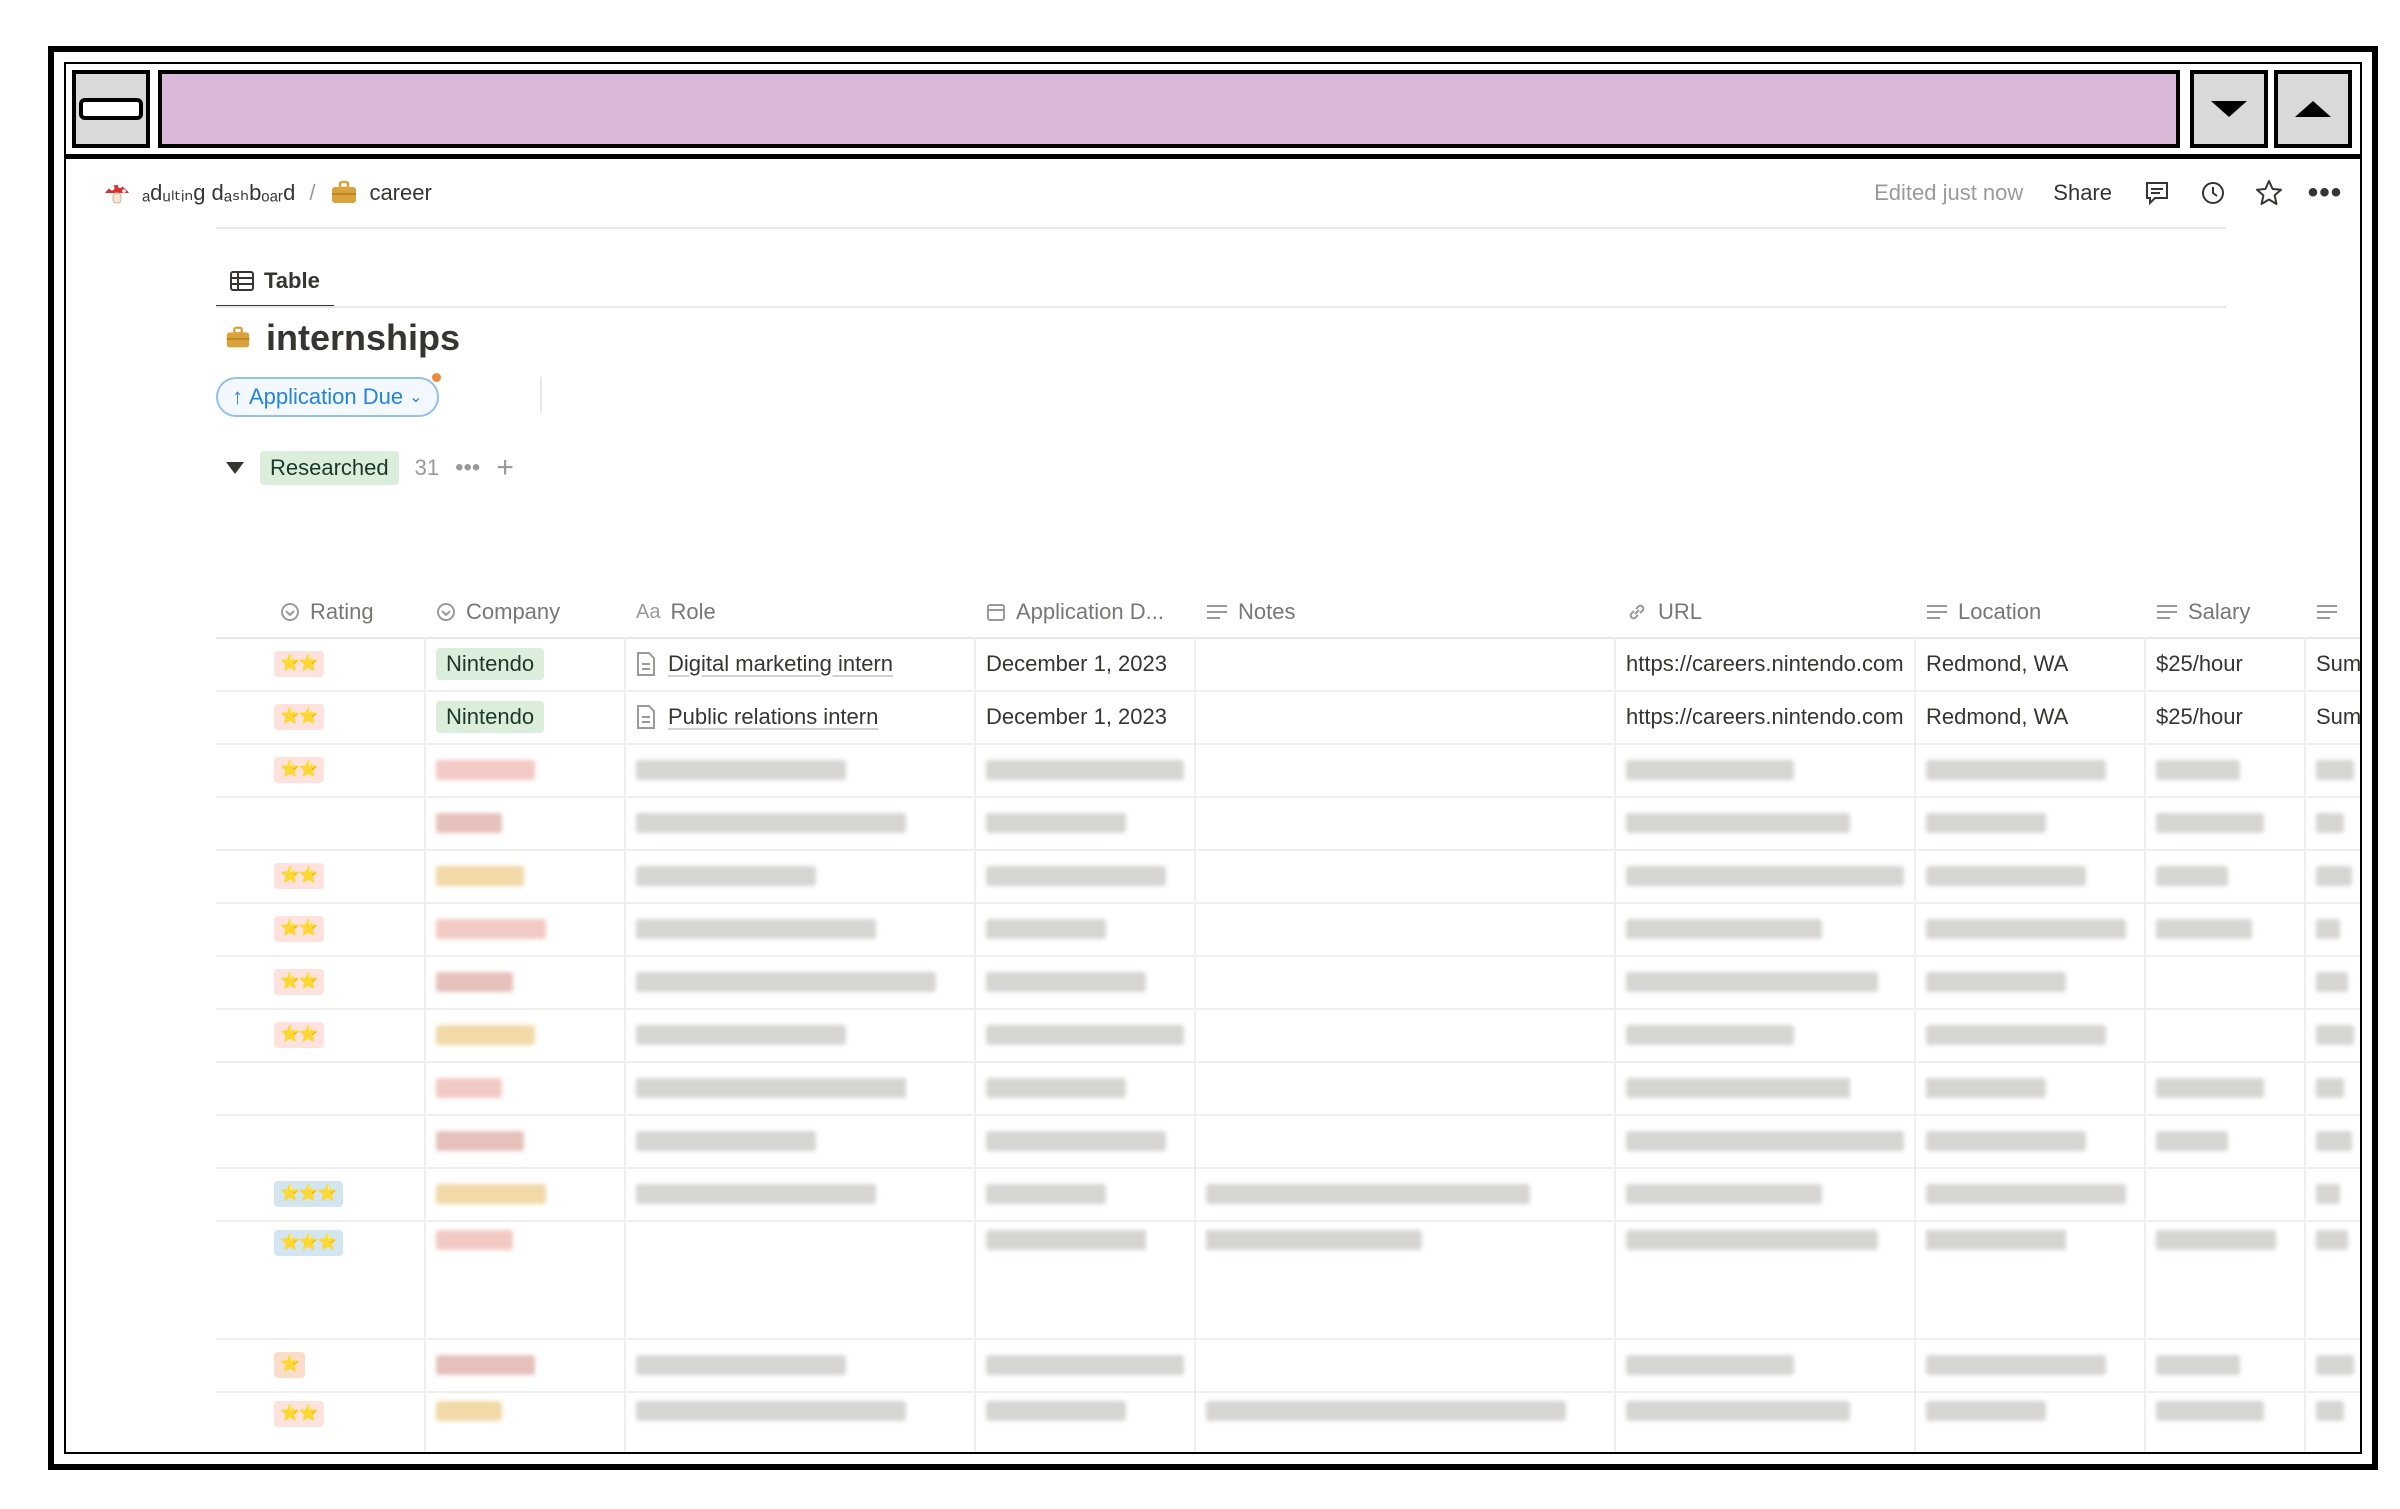 Image resolution: width=2400 pixels, height=1509 pixels. Describe the element at coordinates (801, 663) in the screenshot. I see `cell-role: Digital marketing intern` at that location.